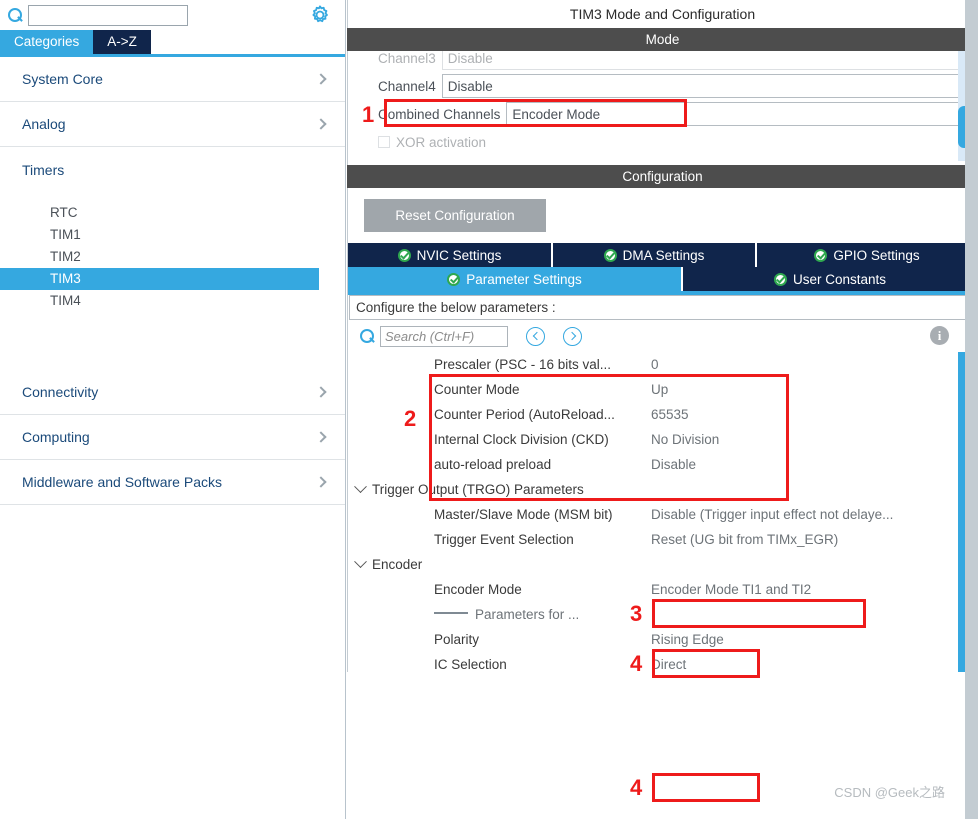 The height and width of the screenshot is (819, 978). Describe the element at coordinates (662, 307) in the screenshot. I see `configure-hint-text: Configure the below parameters :` at that location.